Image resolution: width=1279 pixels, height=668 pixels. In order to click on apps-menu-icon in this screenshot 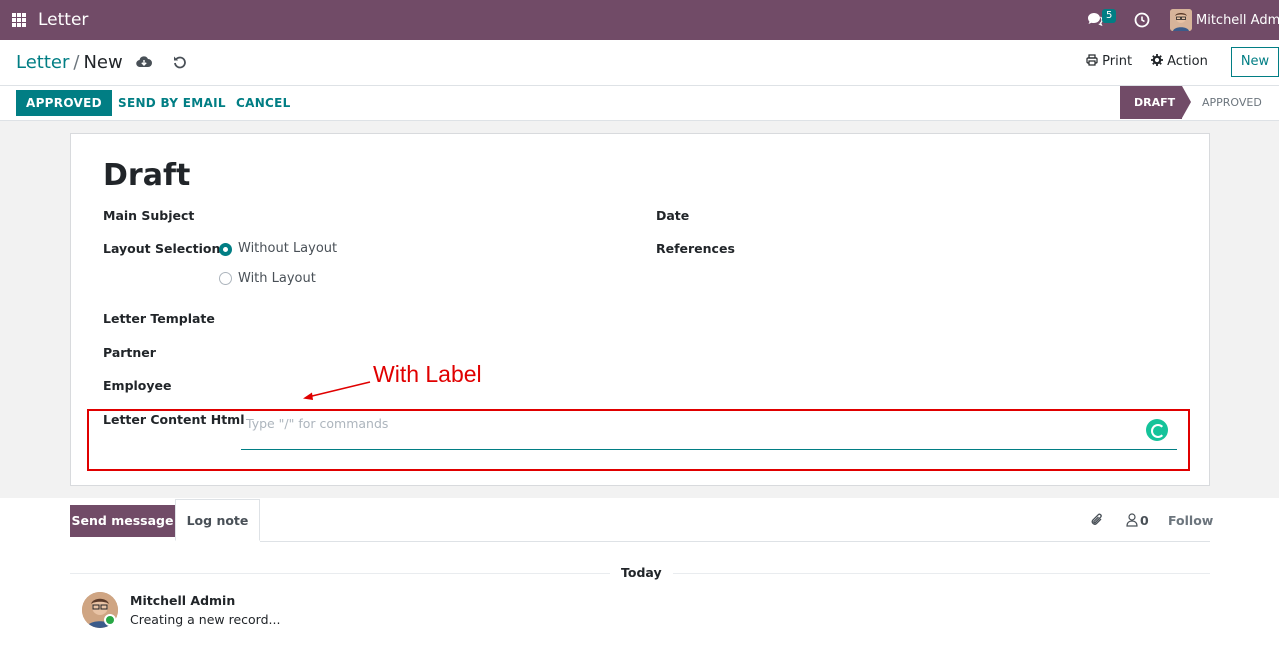, I will do `click(19, 20)`.